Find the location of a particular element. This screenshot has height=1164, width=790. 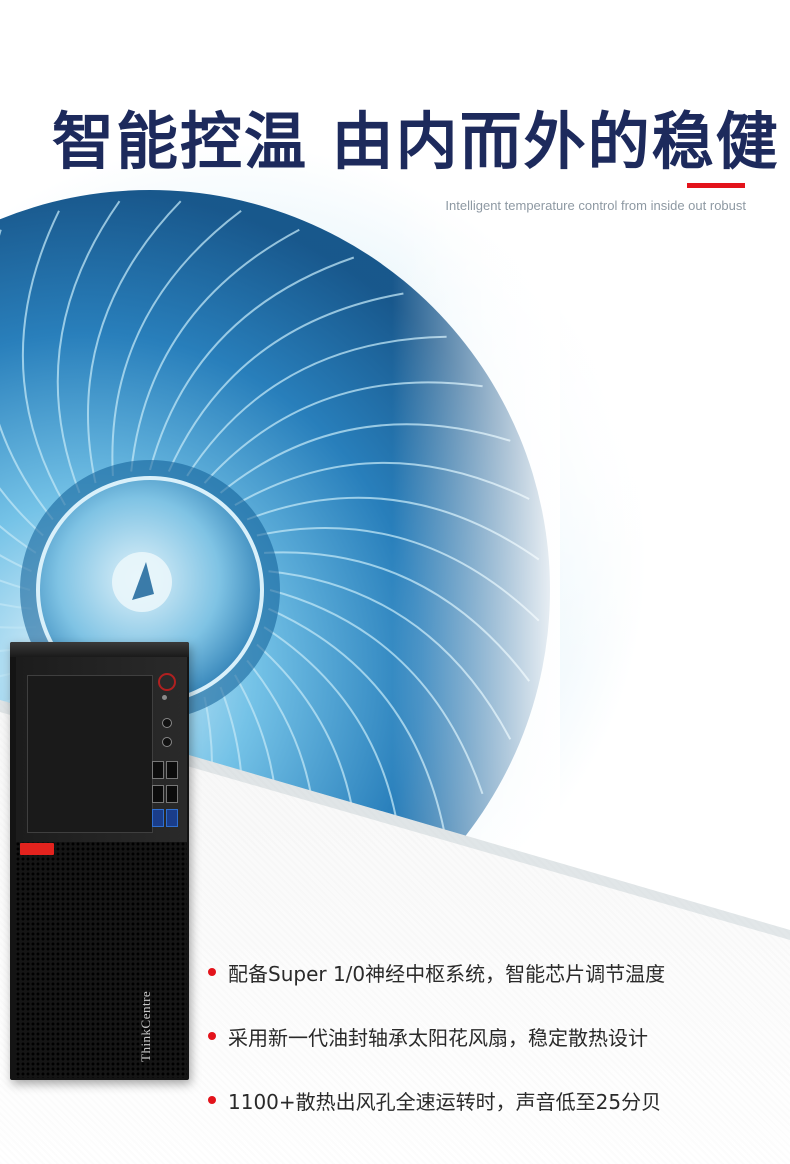

power-button-icon is located at coordinates (167, 682).